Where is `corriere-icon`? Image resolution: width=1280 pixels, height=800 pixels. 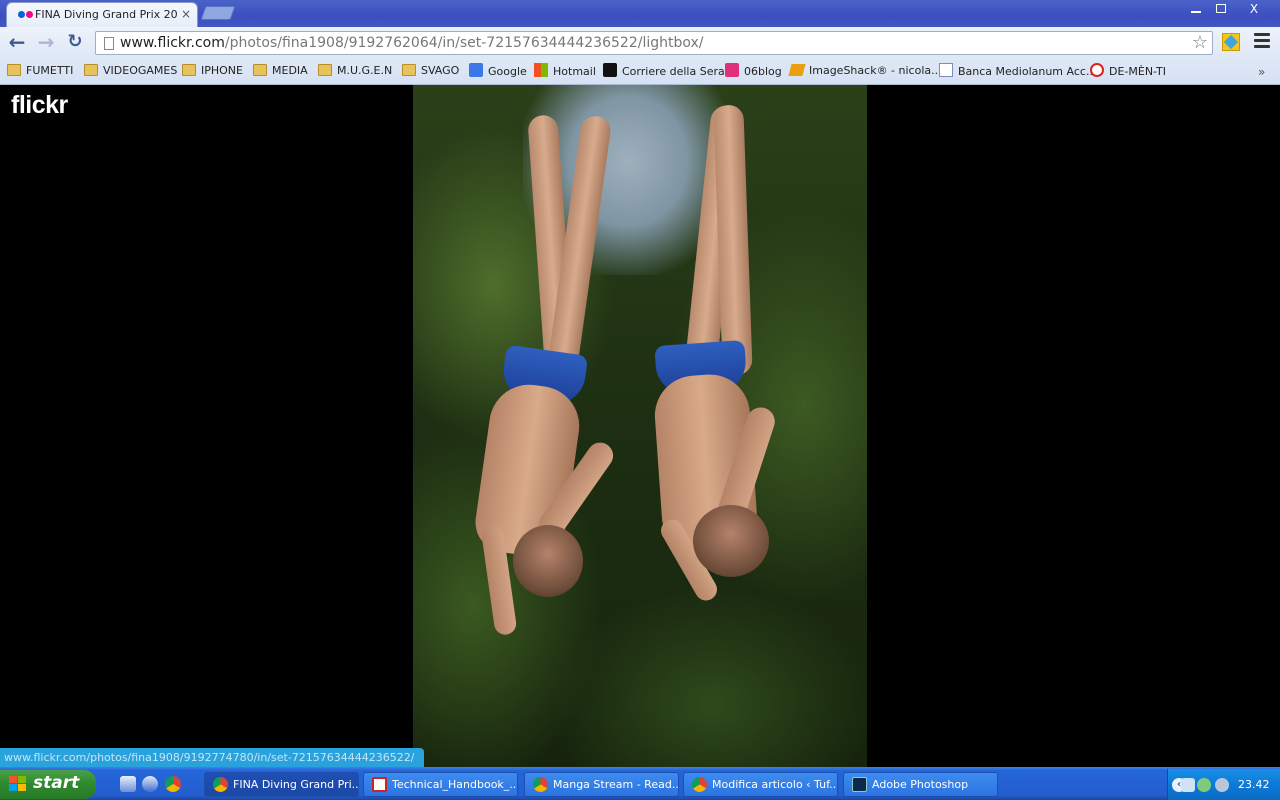 corriere-icon is located at coordinates (610, 70).